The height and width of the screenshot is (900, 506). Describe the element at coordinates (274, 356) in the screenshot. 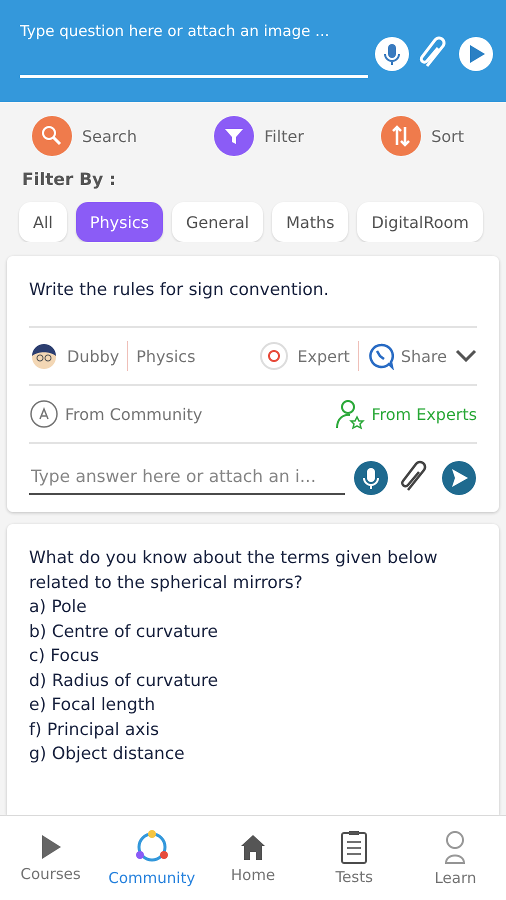

I see `badge-icon` at that location.